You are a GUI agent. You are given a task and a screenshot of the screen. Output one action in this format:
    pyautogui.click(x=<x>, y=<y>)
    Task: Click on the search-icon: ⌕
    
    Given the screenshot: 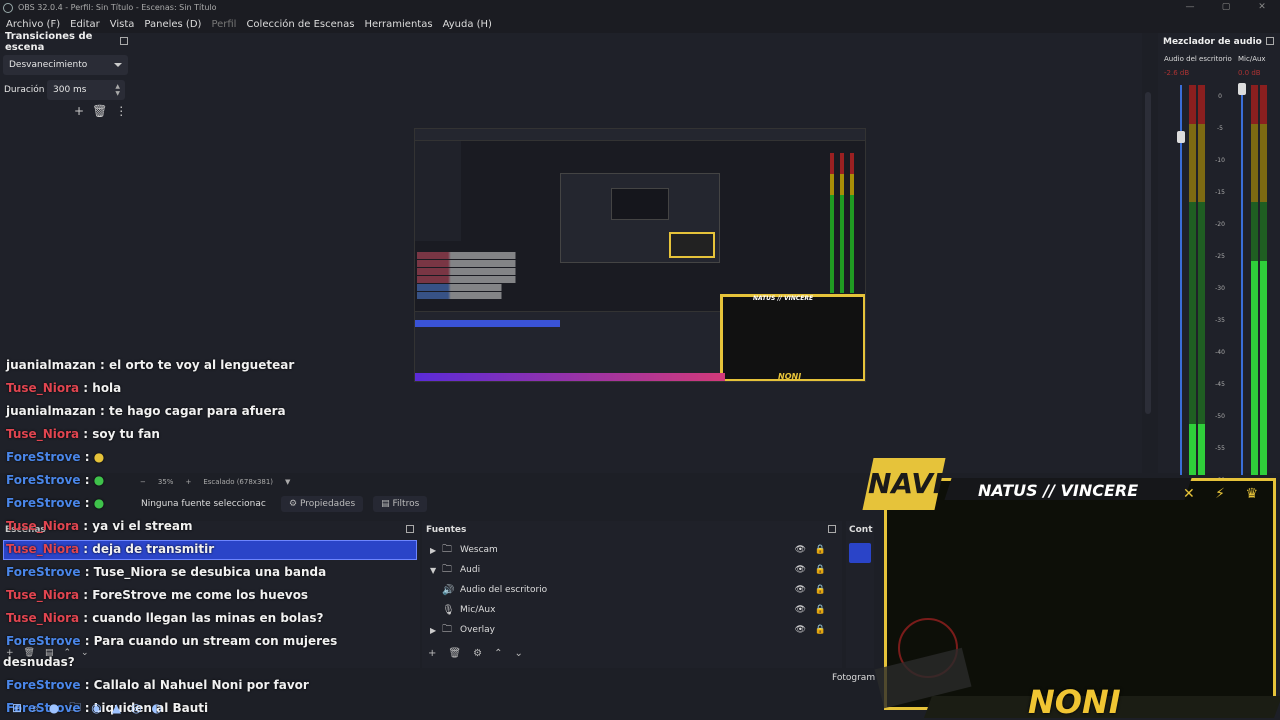 What is the action you would take?
    pyautogui.click(x=35, y=708)
    